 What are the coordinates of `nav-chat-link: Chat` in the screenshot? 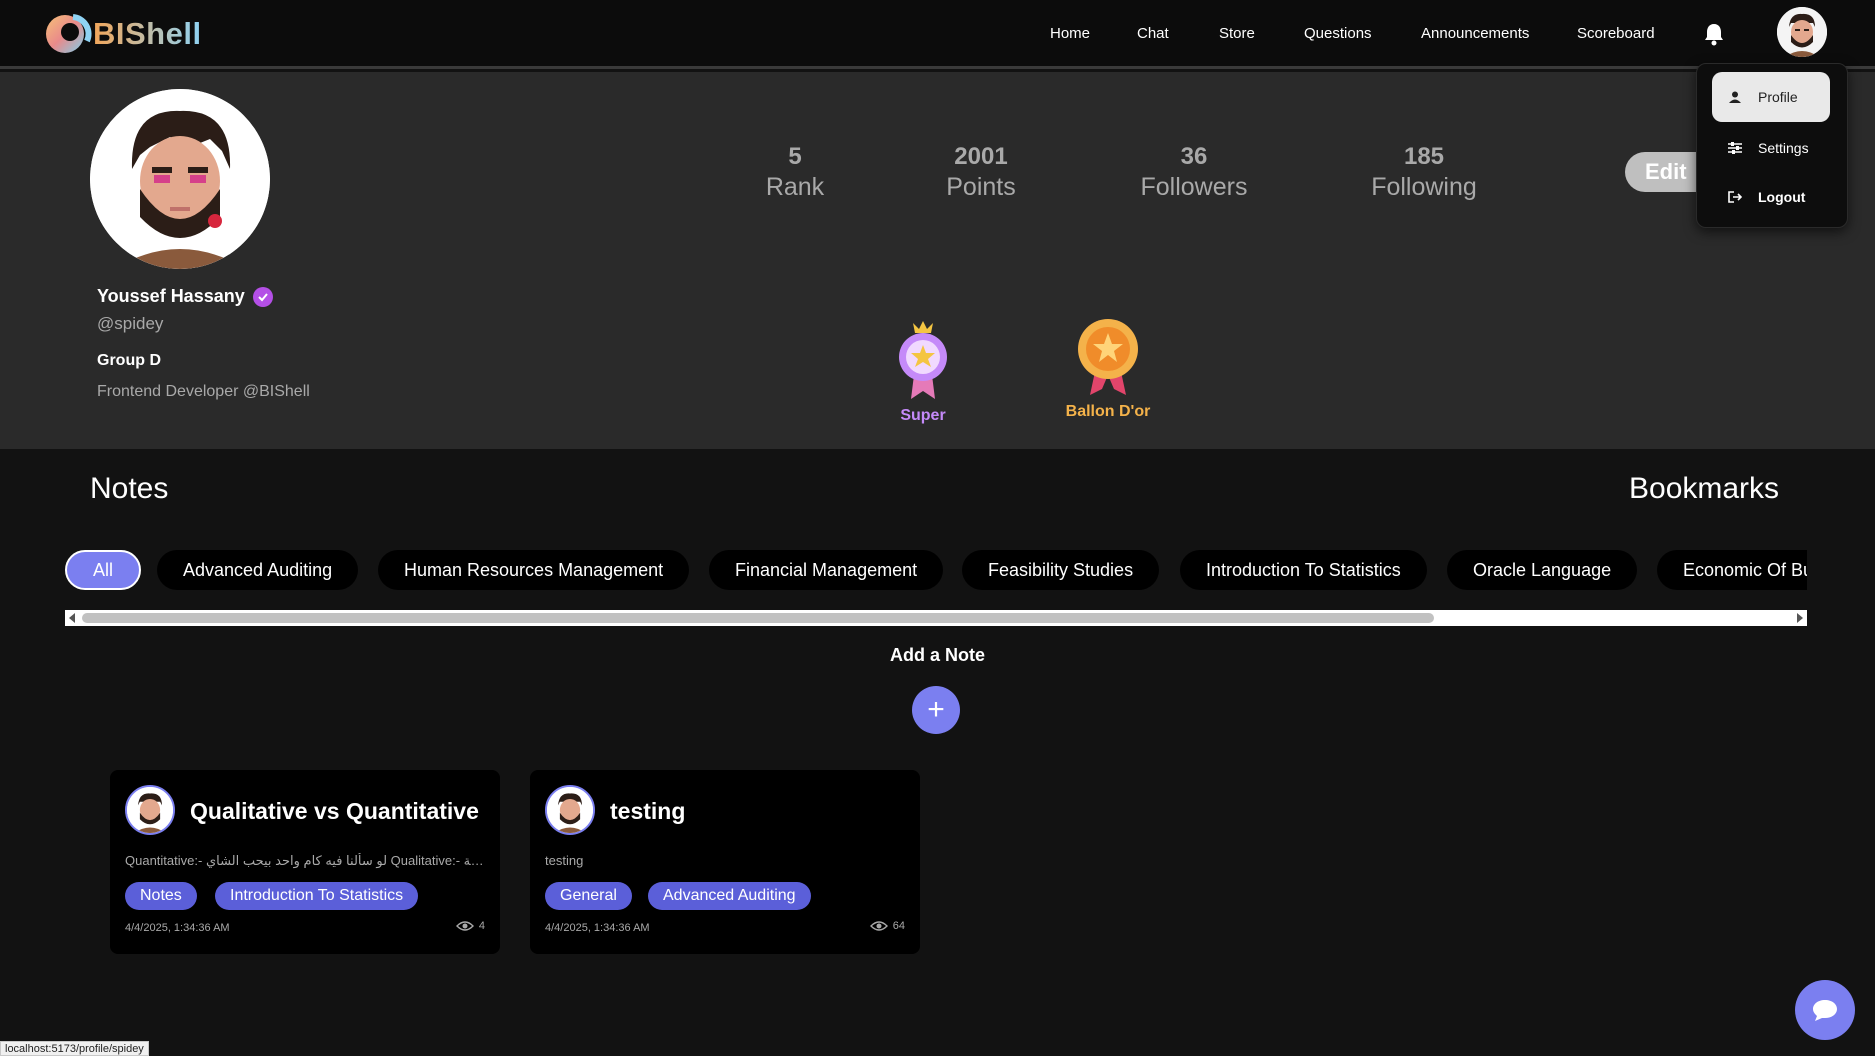 It's located at (1153, 33).